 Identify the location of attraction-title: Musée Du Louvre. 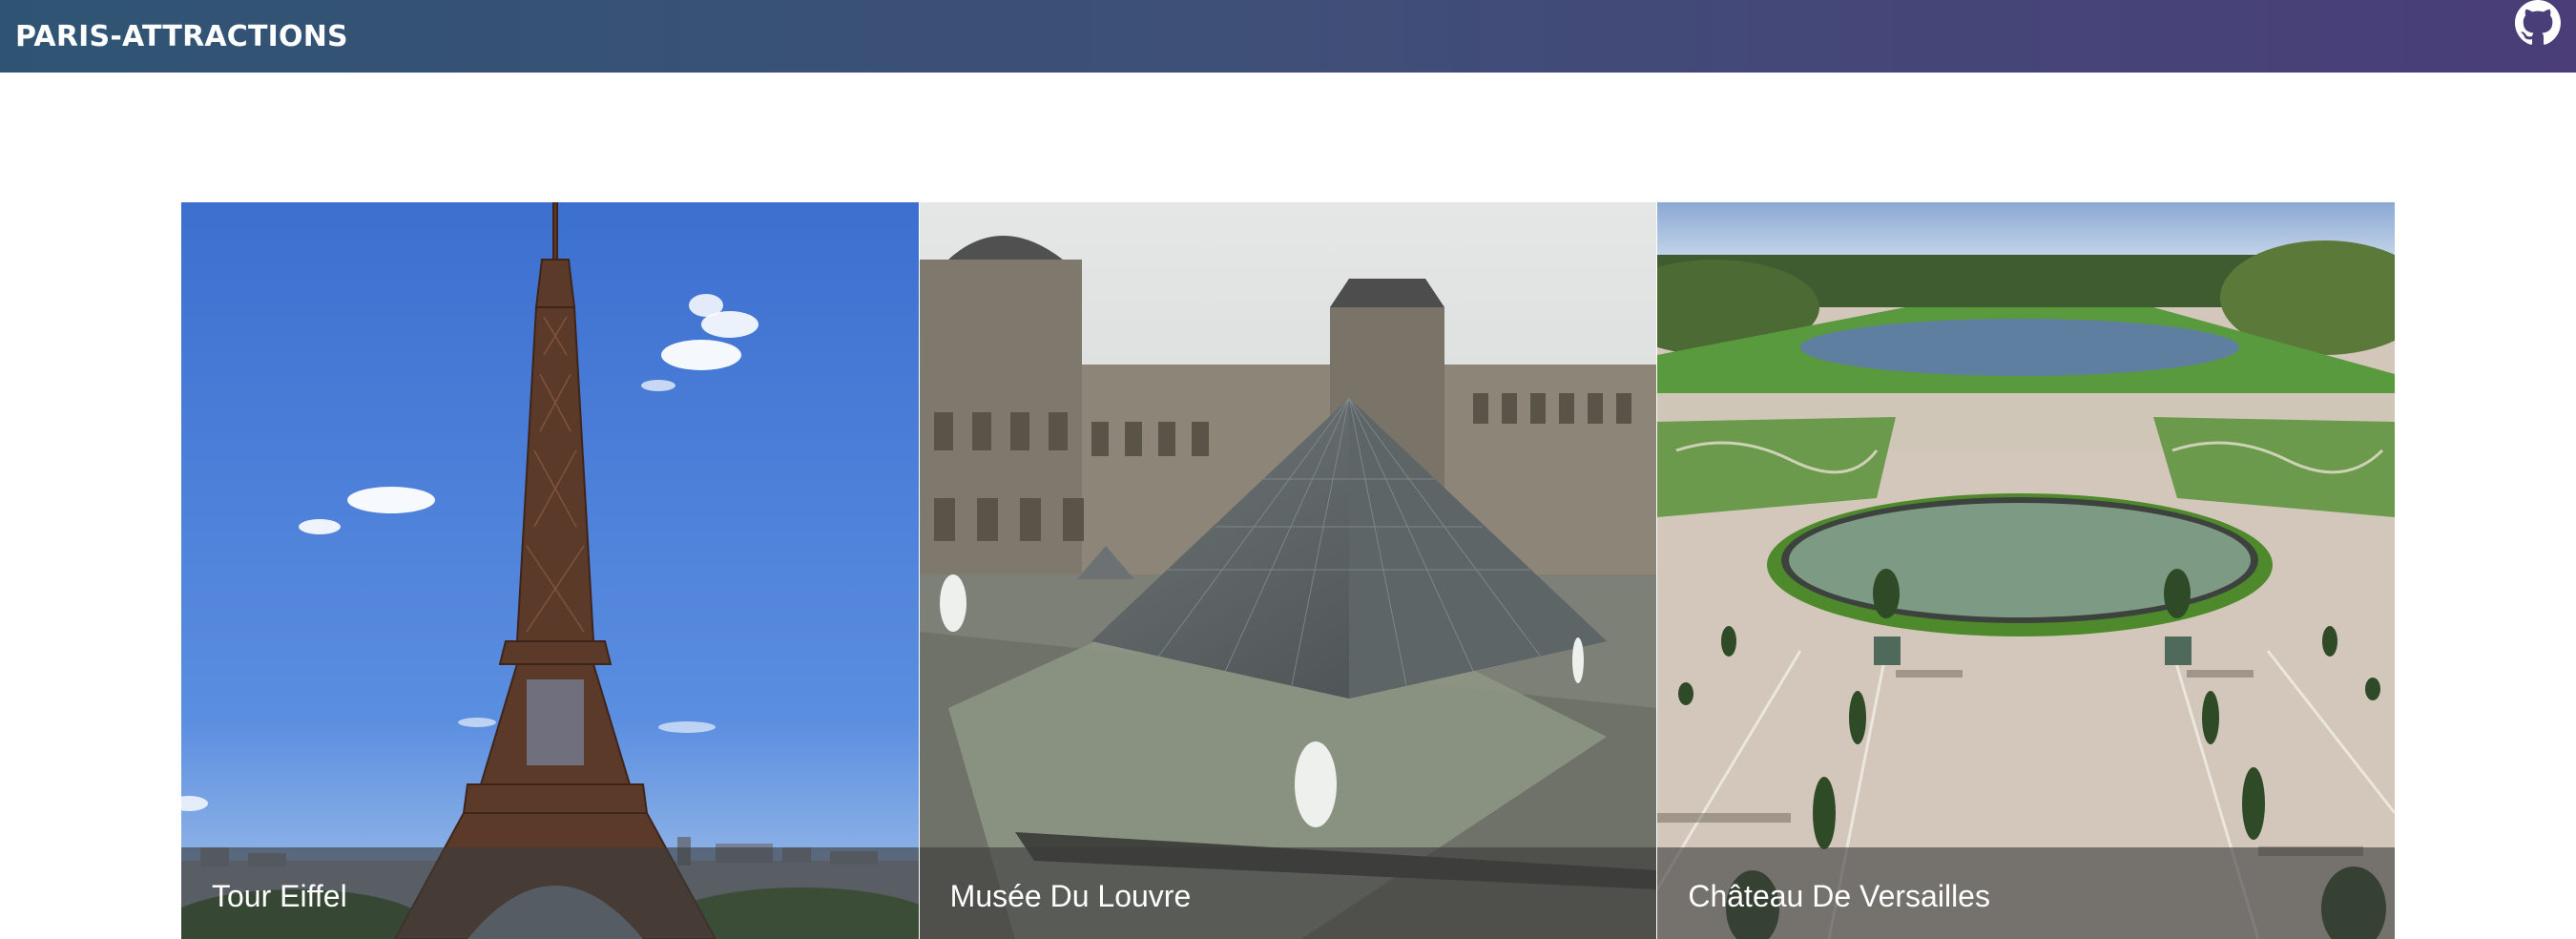
(1070, 895).